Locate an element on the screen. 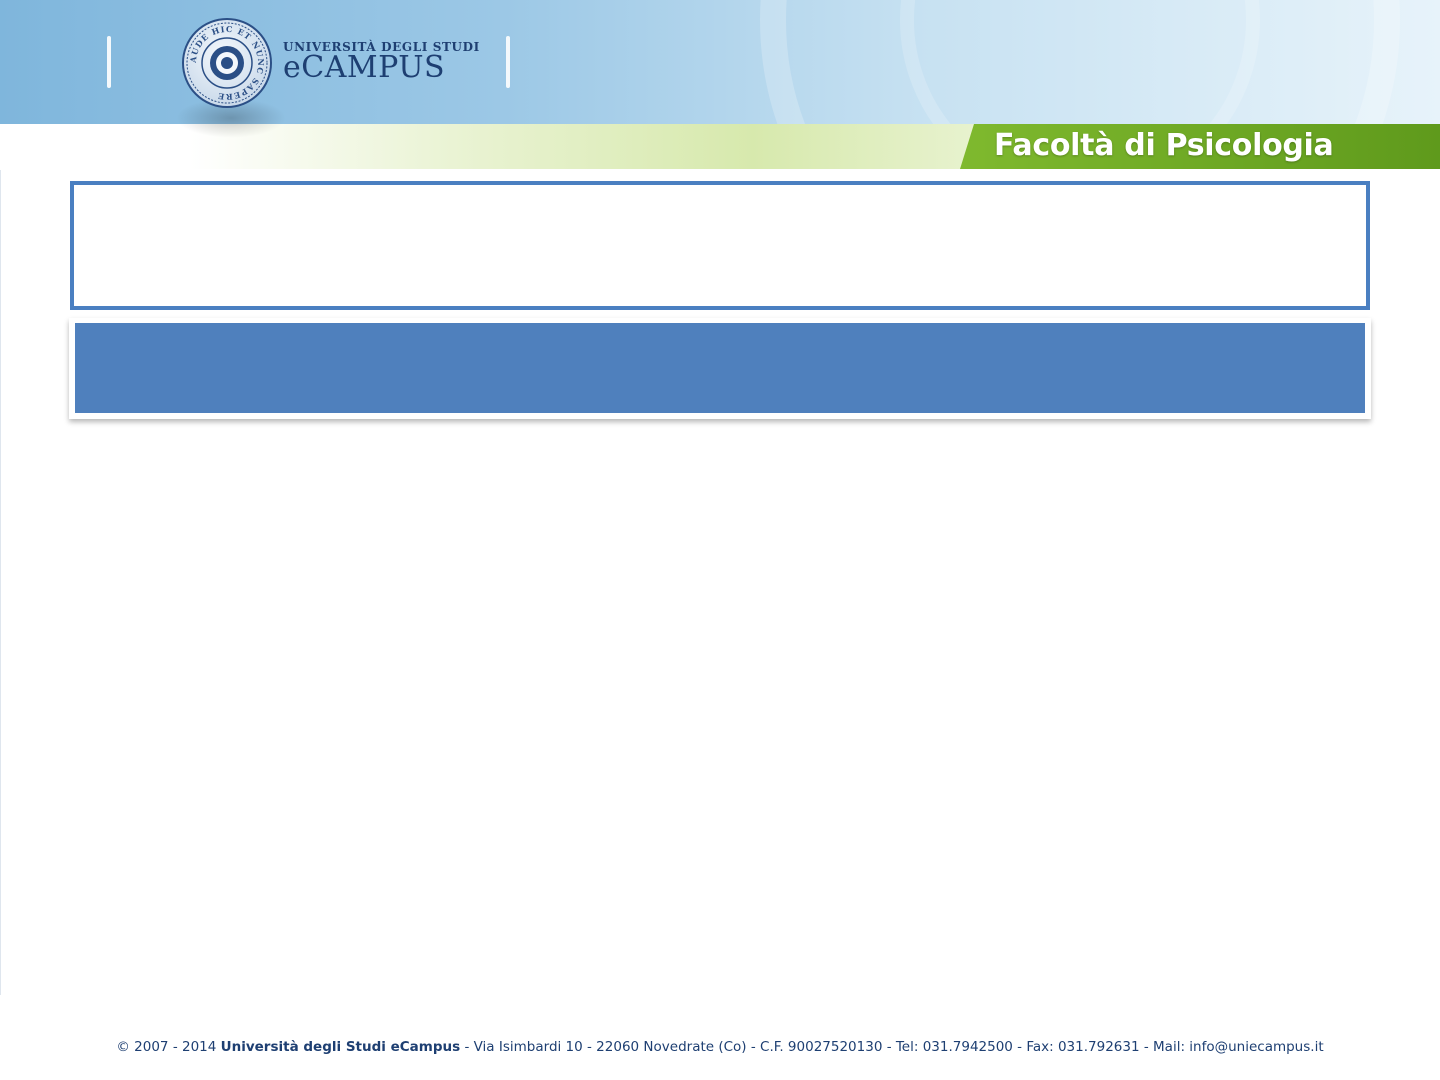 This screenshot has height=1080, width=1440. slide-subtitle-fill is located at coordinates (720, 368).